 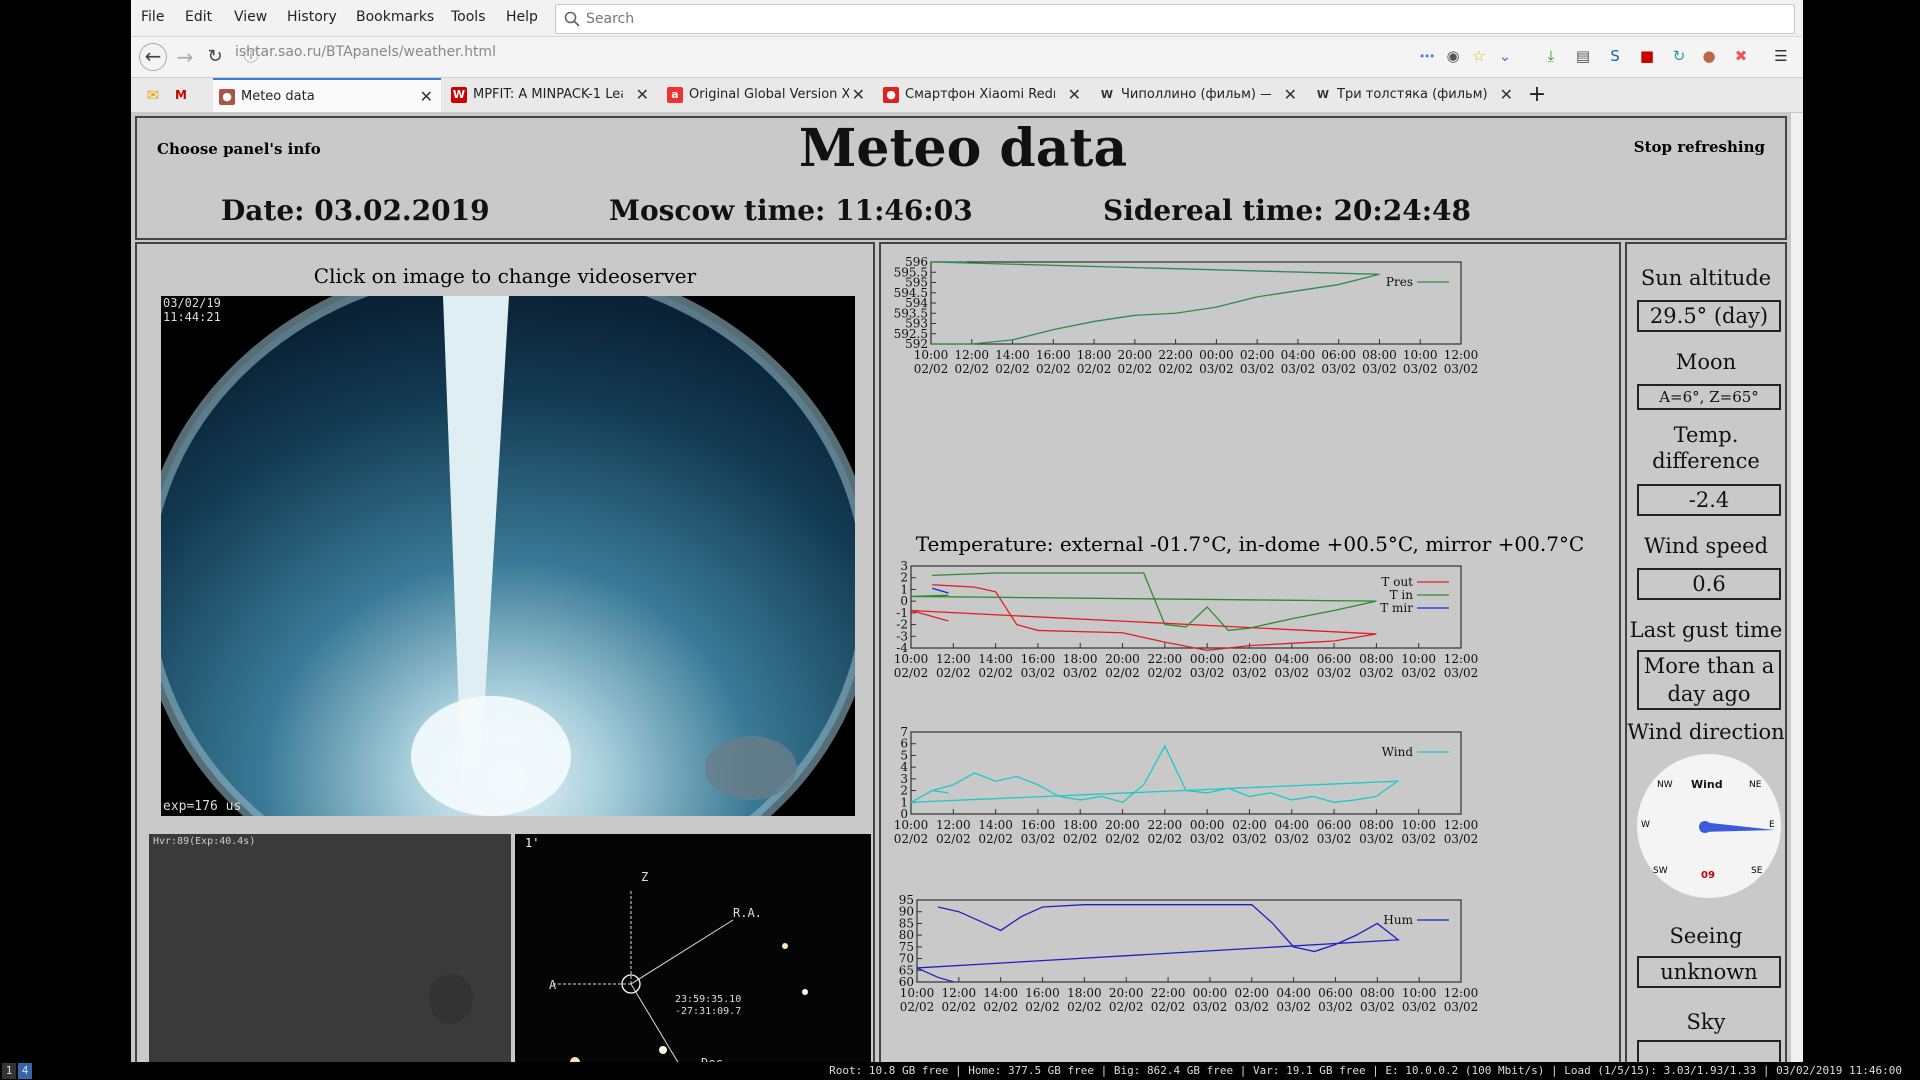 What do you see at coordinates (1175, 355) in the screenshot?
I see `x-tick-label: 22:00` at bounding box center [1175, 355].